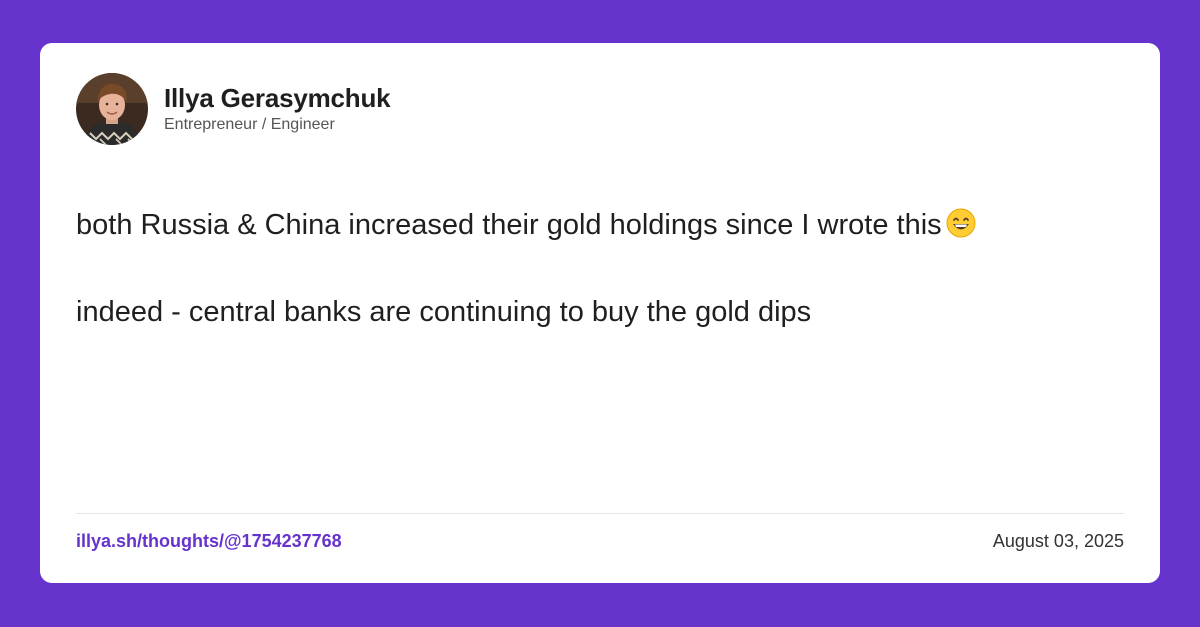  I want to click on post-date: August 03, 2025, so click(1058, 541).